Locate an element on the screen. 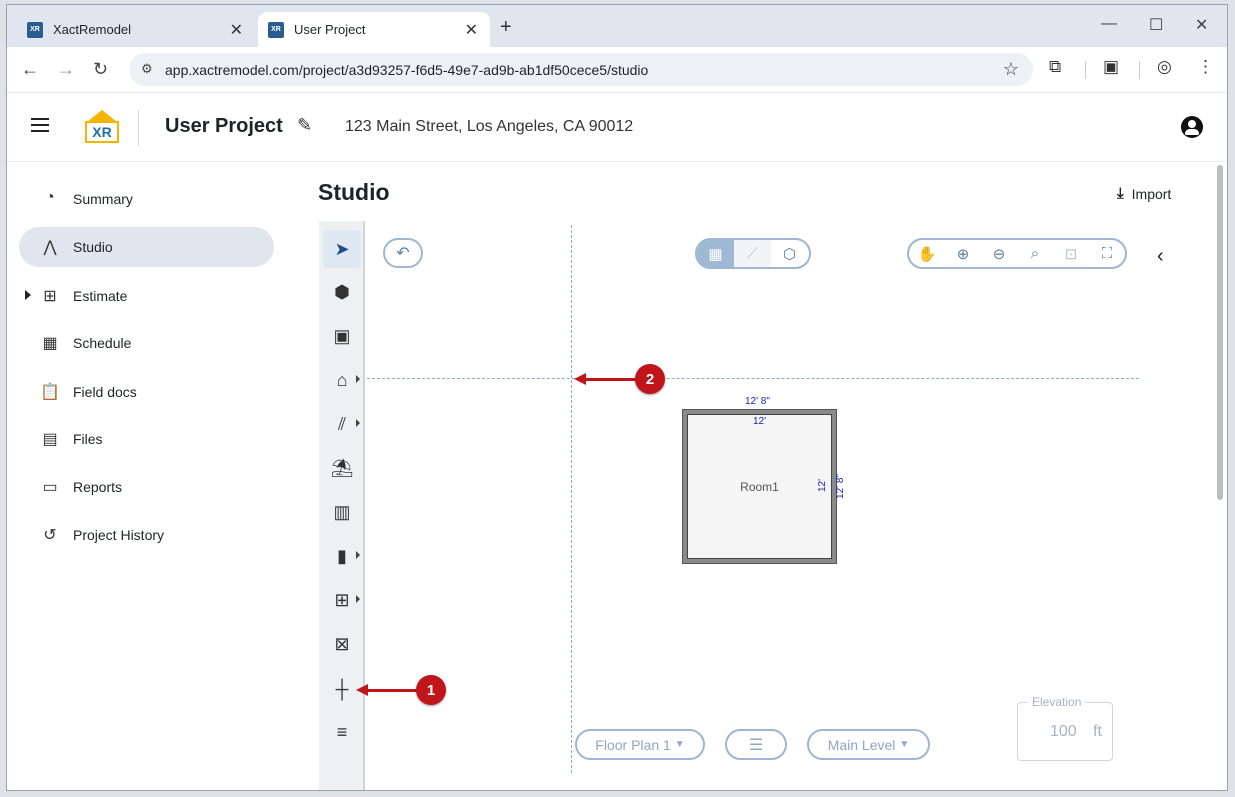 This screenshot has height=797, width=1235. cursor-arrow-icon: ➤ is located at coordinates (342, 248).